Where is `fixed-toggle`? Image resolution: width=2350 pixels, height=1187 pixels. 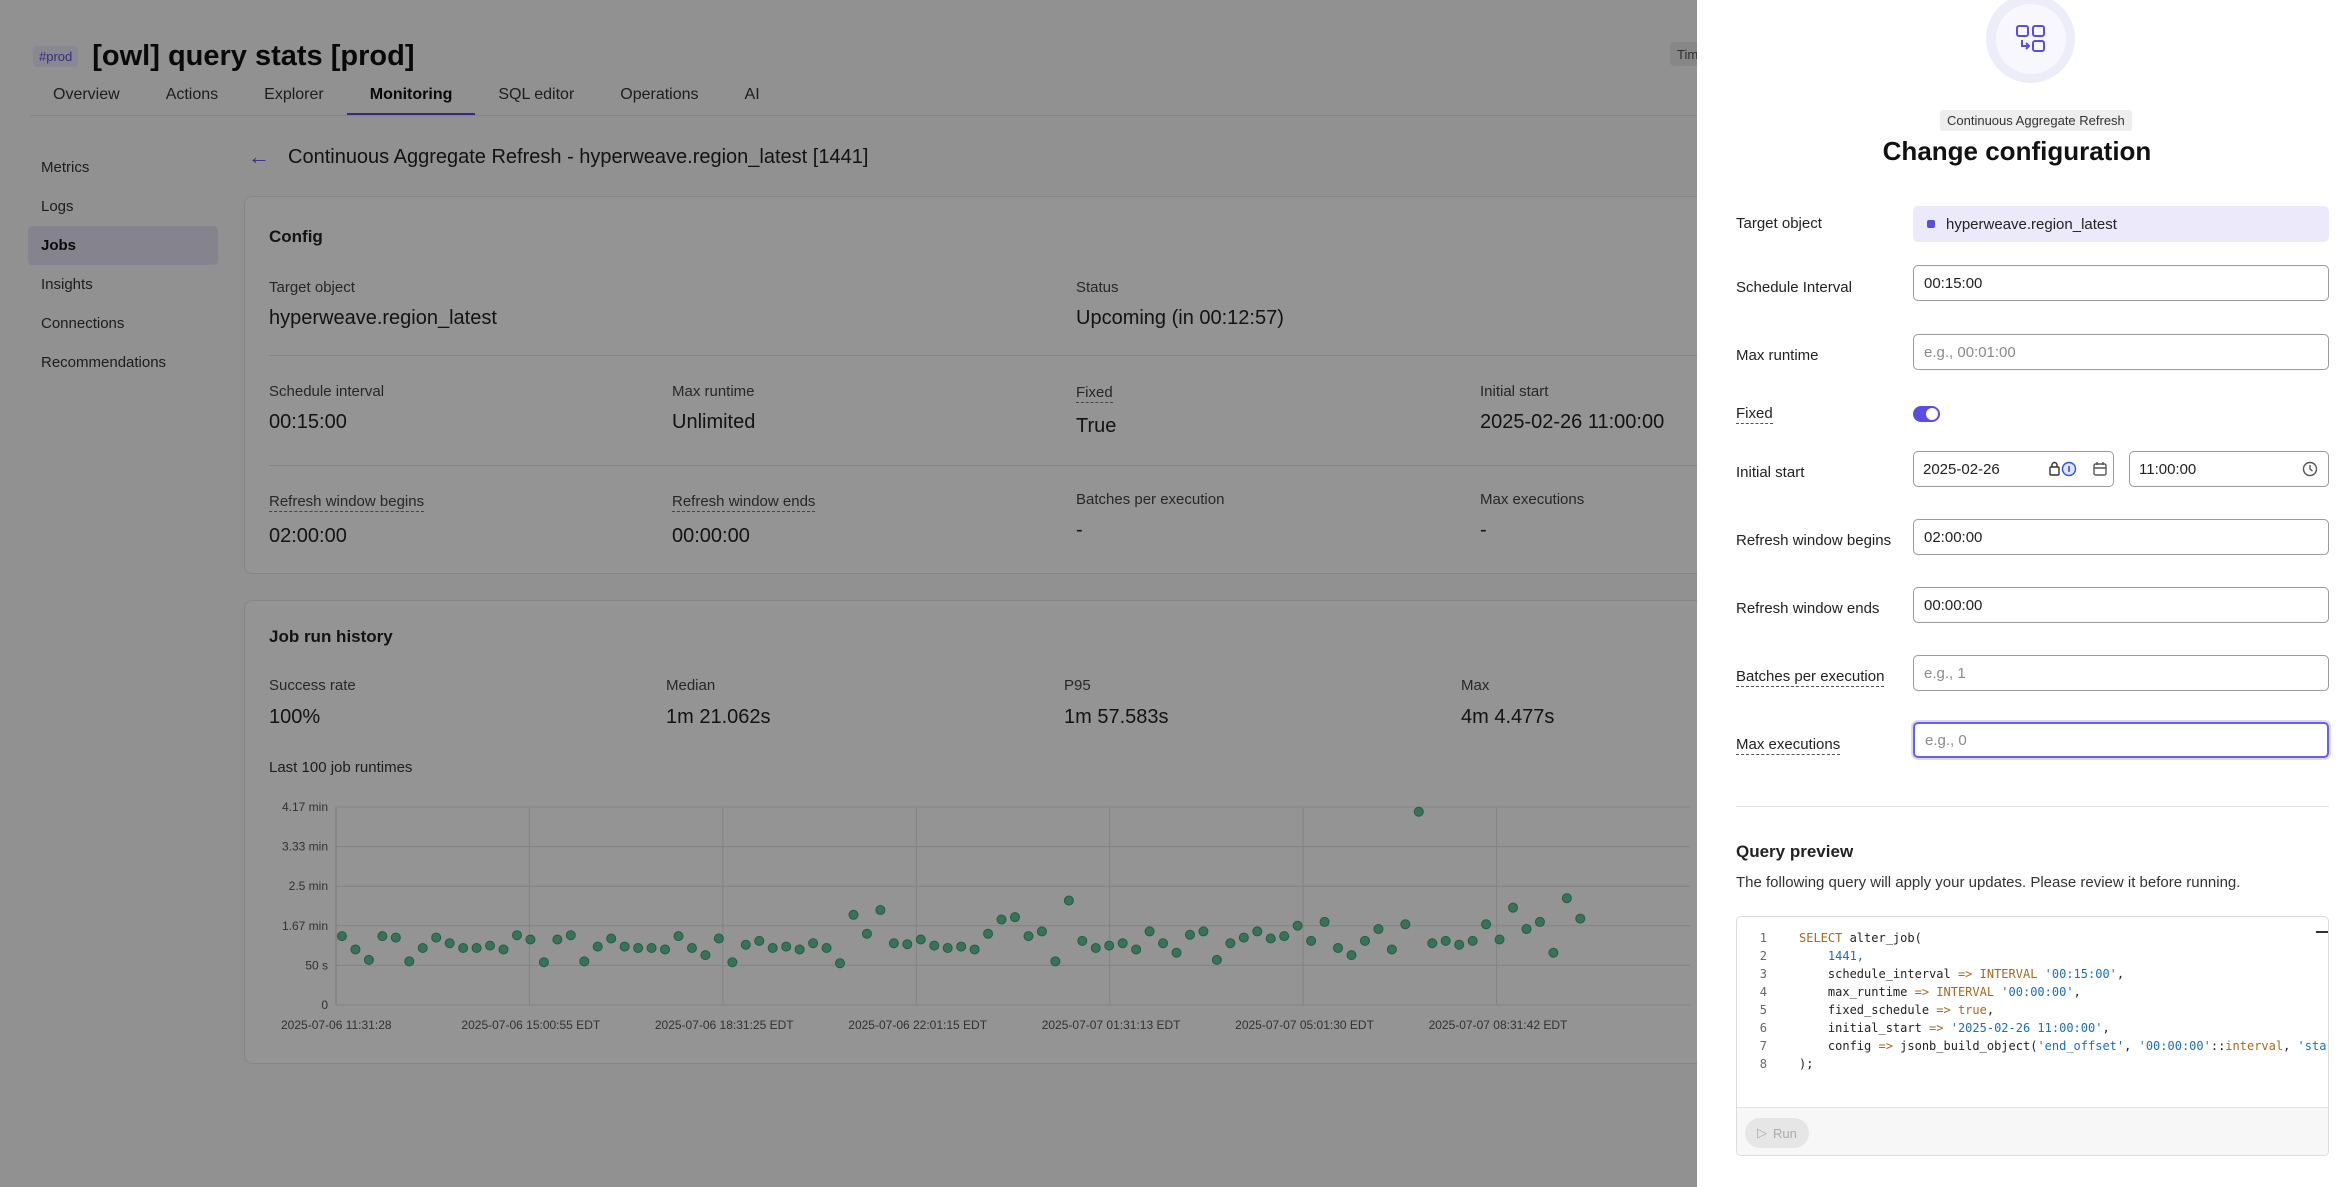
fixed-toggle is located at coordinates (1926, 414).